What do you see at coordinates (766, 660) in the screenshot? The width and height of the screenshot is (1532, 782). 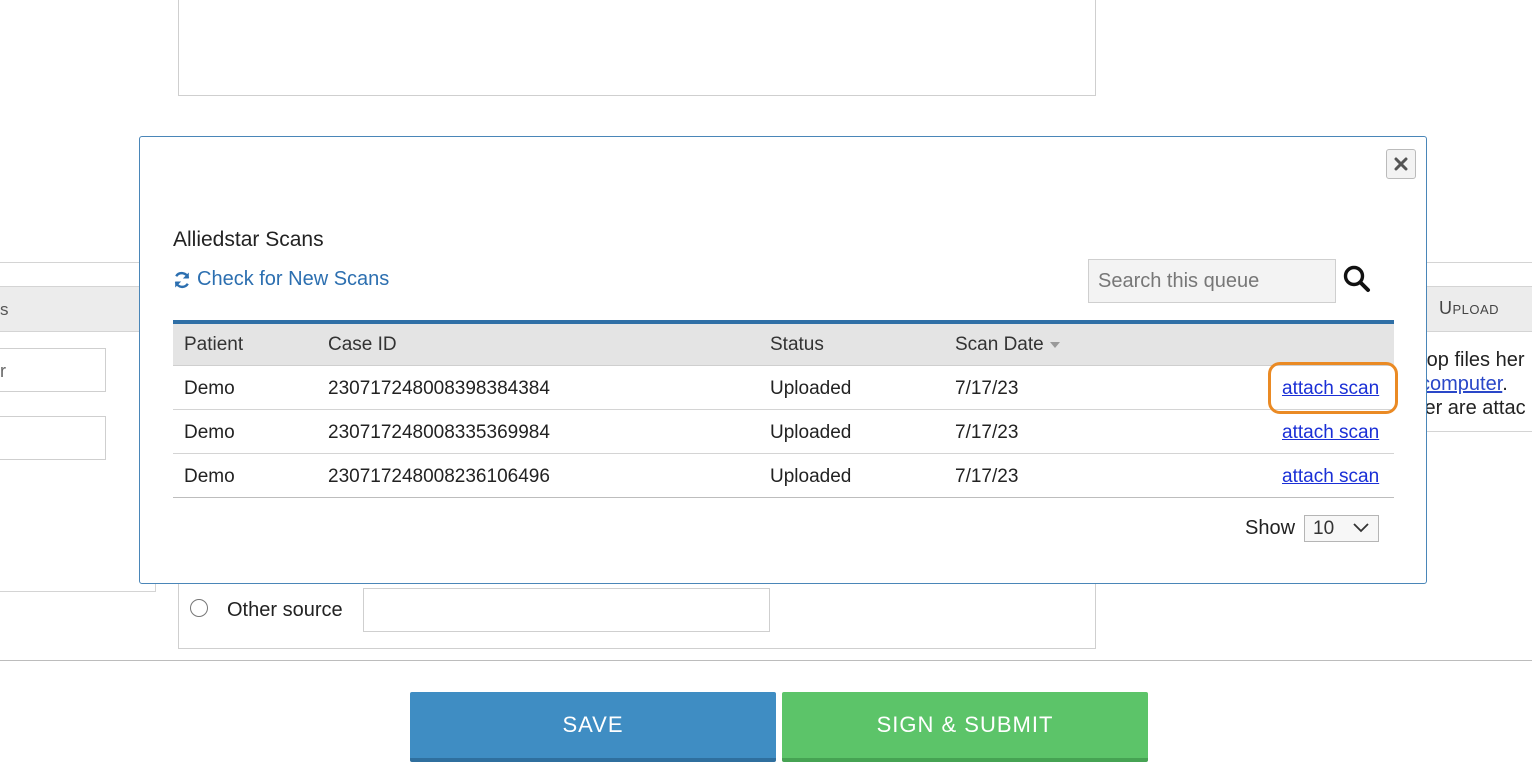 I see `divider` at bounding box center [766, 660].